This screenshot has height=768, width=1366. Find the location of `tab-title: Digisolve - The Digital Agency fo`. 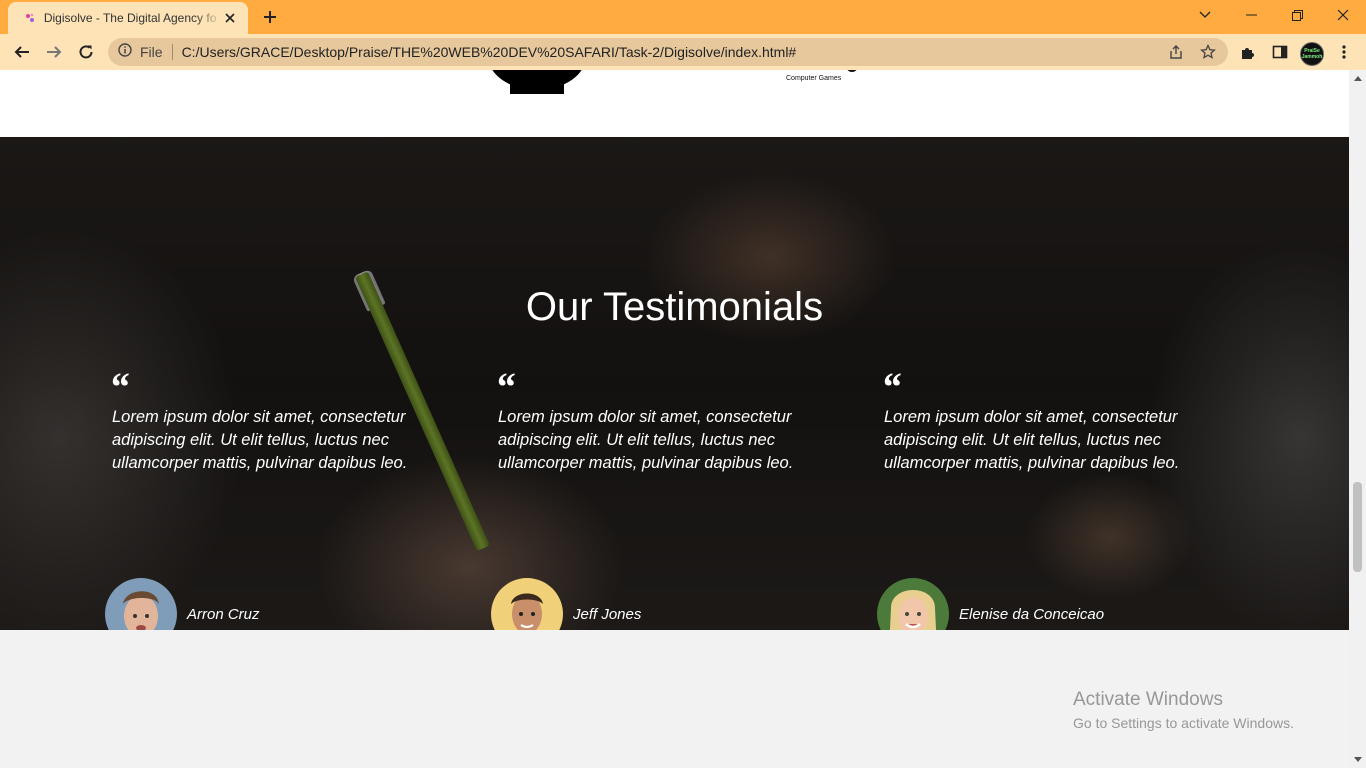

tab-title: Digisolve - The Digital Agency fo is located at coordinates (130, 18).